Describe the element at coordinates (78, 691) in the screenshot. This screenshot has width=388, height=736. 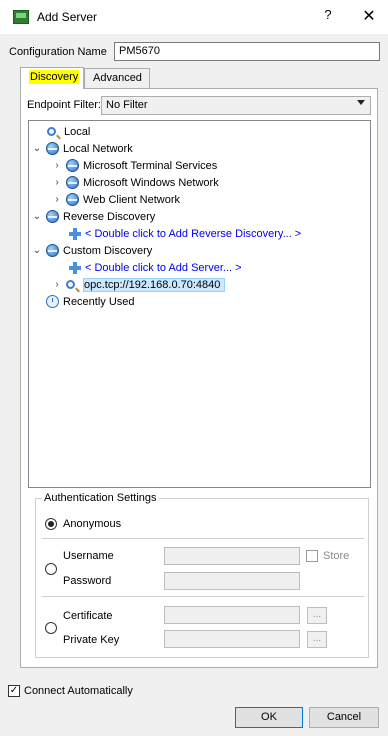
I see `connect-automatically-label: Connect Automatically` at that location.